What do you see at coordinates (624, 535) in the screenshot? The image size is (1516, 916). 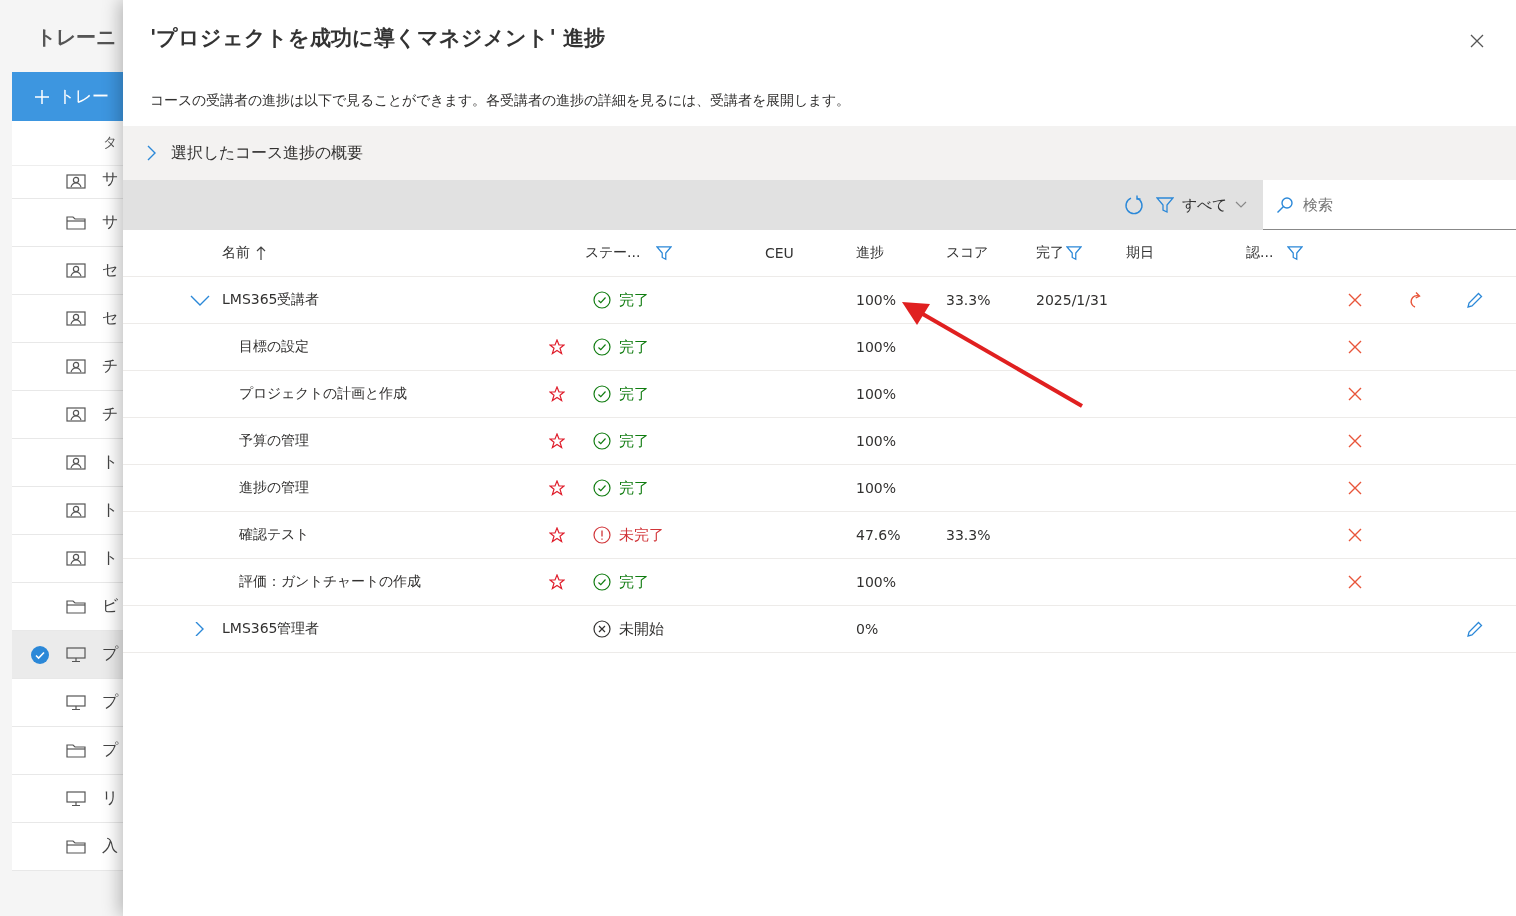 I see `status-cell: 未完了` at bounding box center [624, 535].